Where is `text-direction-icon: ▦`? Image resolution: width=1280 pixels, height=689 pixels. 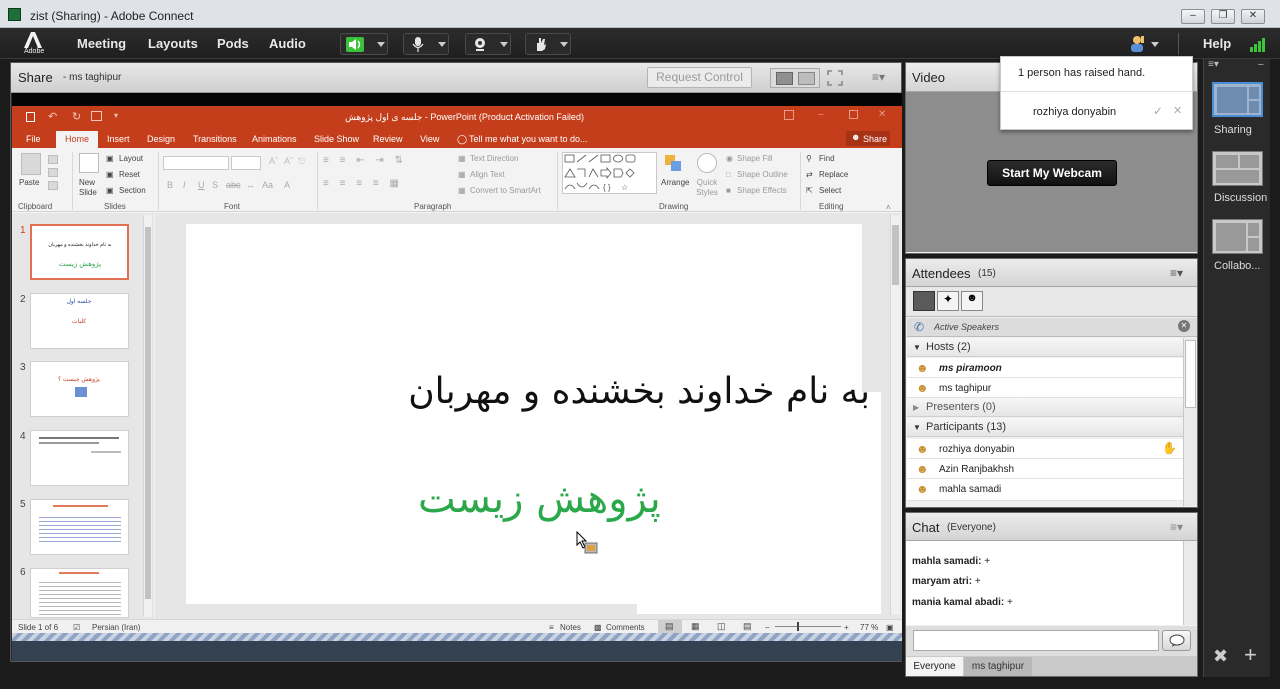
text-direction-icon: ▦ is located at coordinates (462, 158).